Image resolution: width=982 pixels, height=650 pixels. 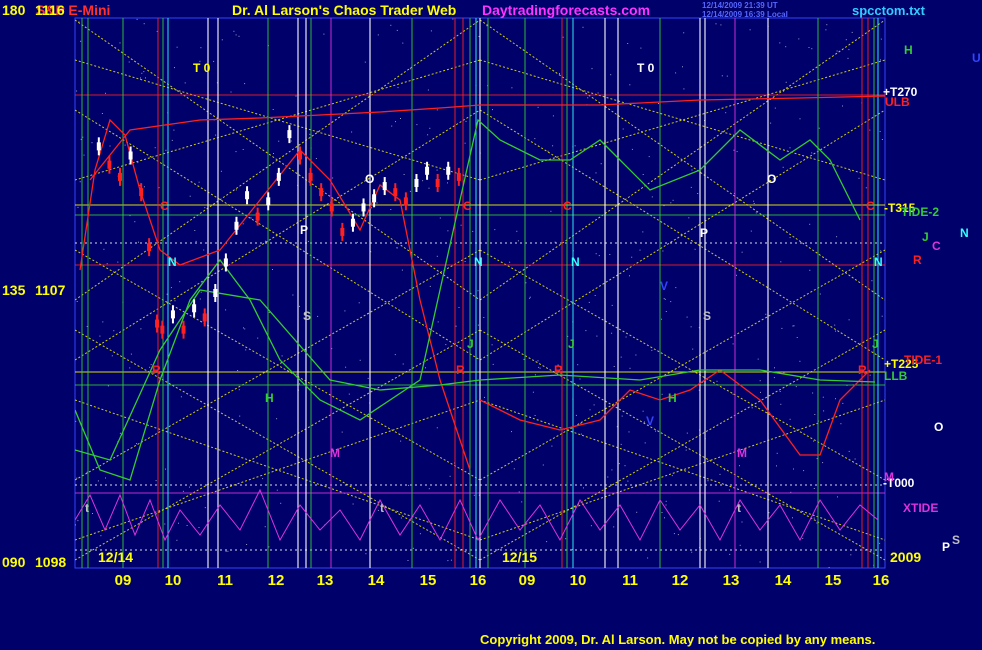 I want to click on y-angle-135: 135, so click(x=14, y=290).